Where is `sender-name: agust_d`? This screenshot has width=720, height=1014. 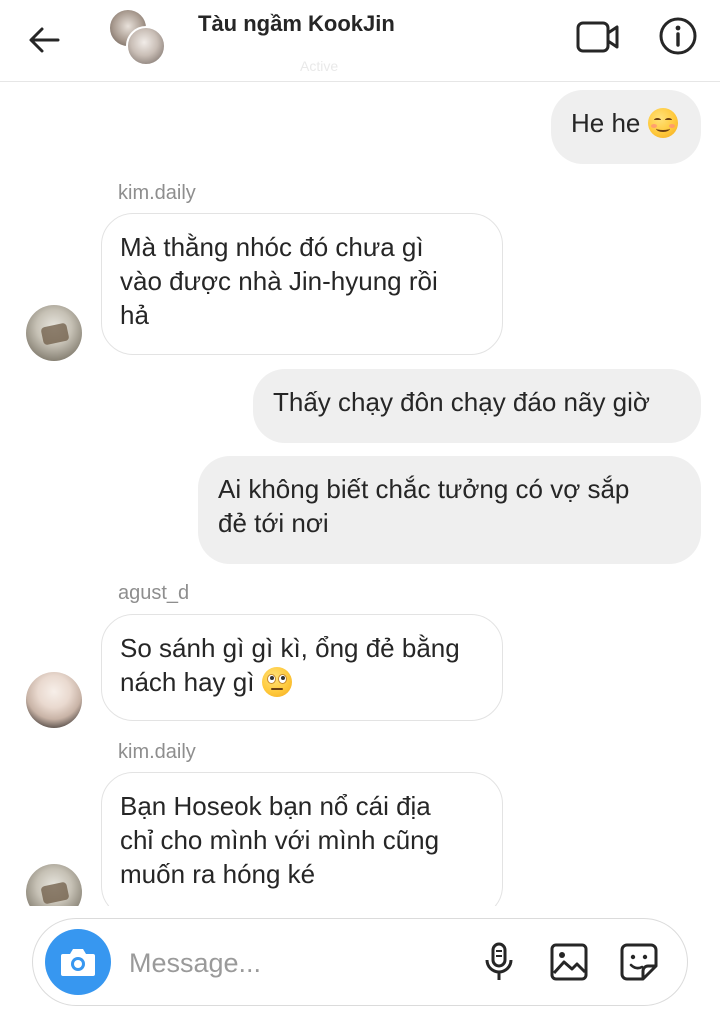
sender-name: agust_d is located at coordinates (154, 593).